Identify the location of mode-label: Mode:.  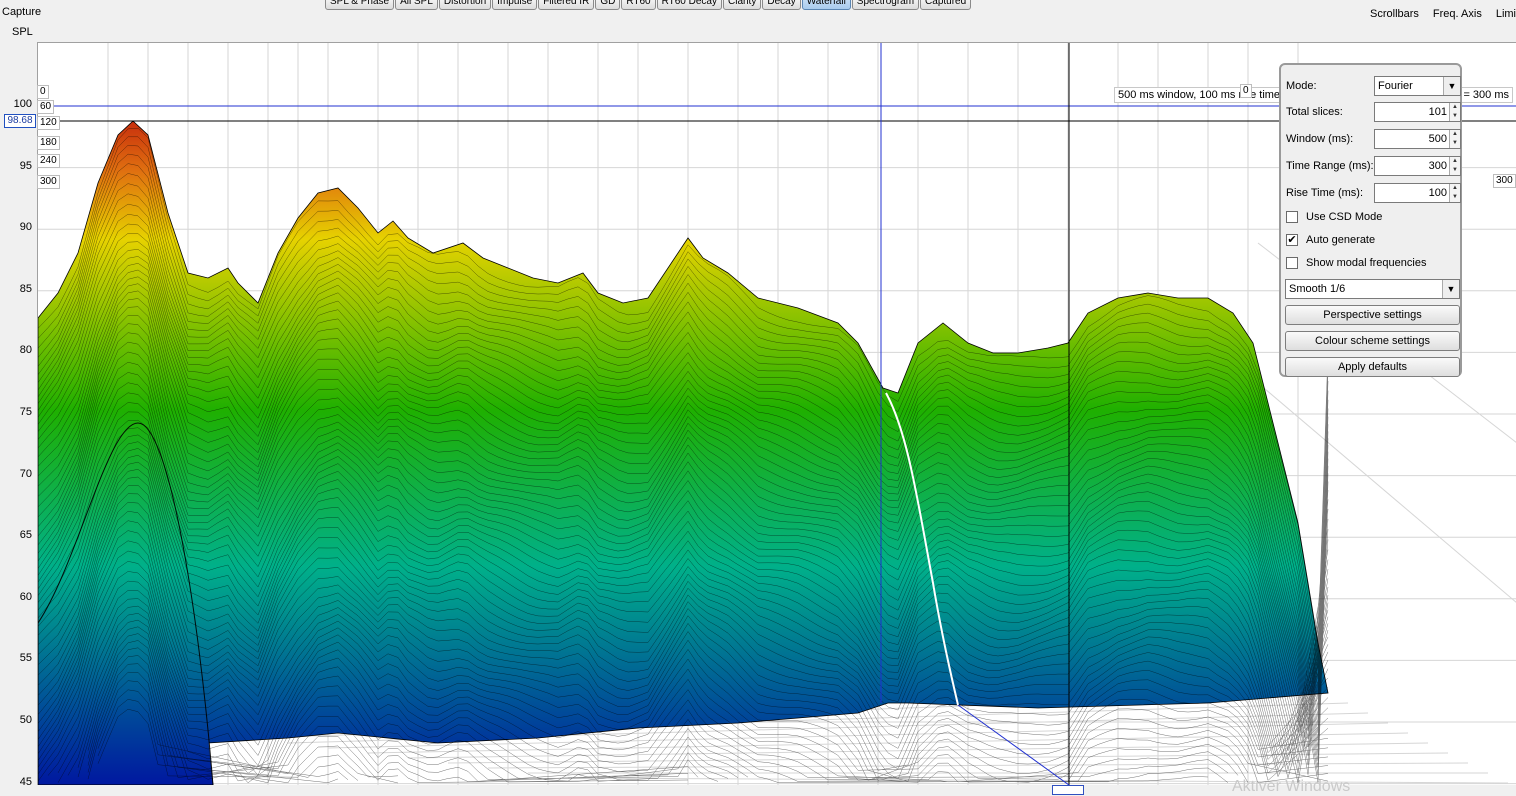
(1301, 86).